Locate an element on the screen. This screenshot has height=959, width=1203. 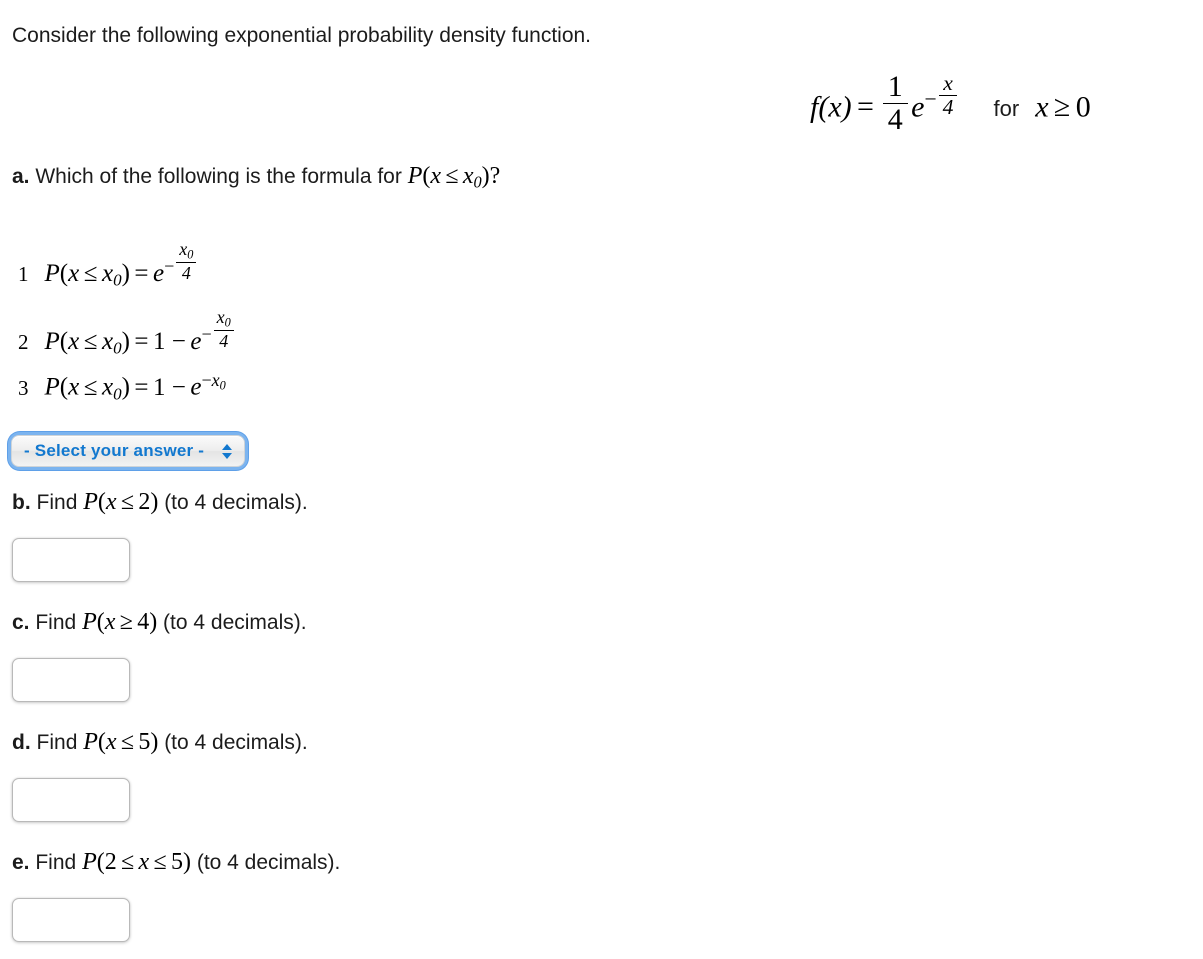
qd-P: P is located at coordinates (90, 742).